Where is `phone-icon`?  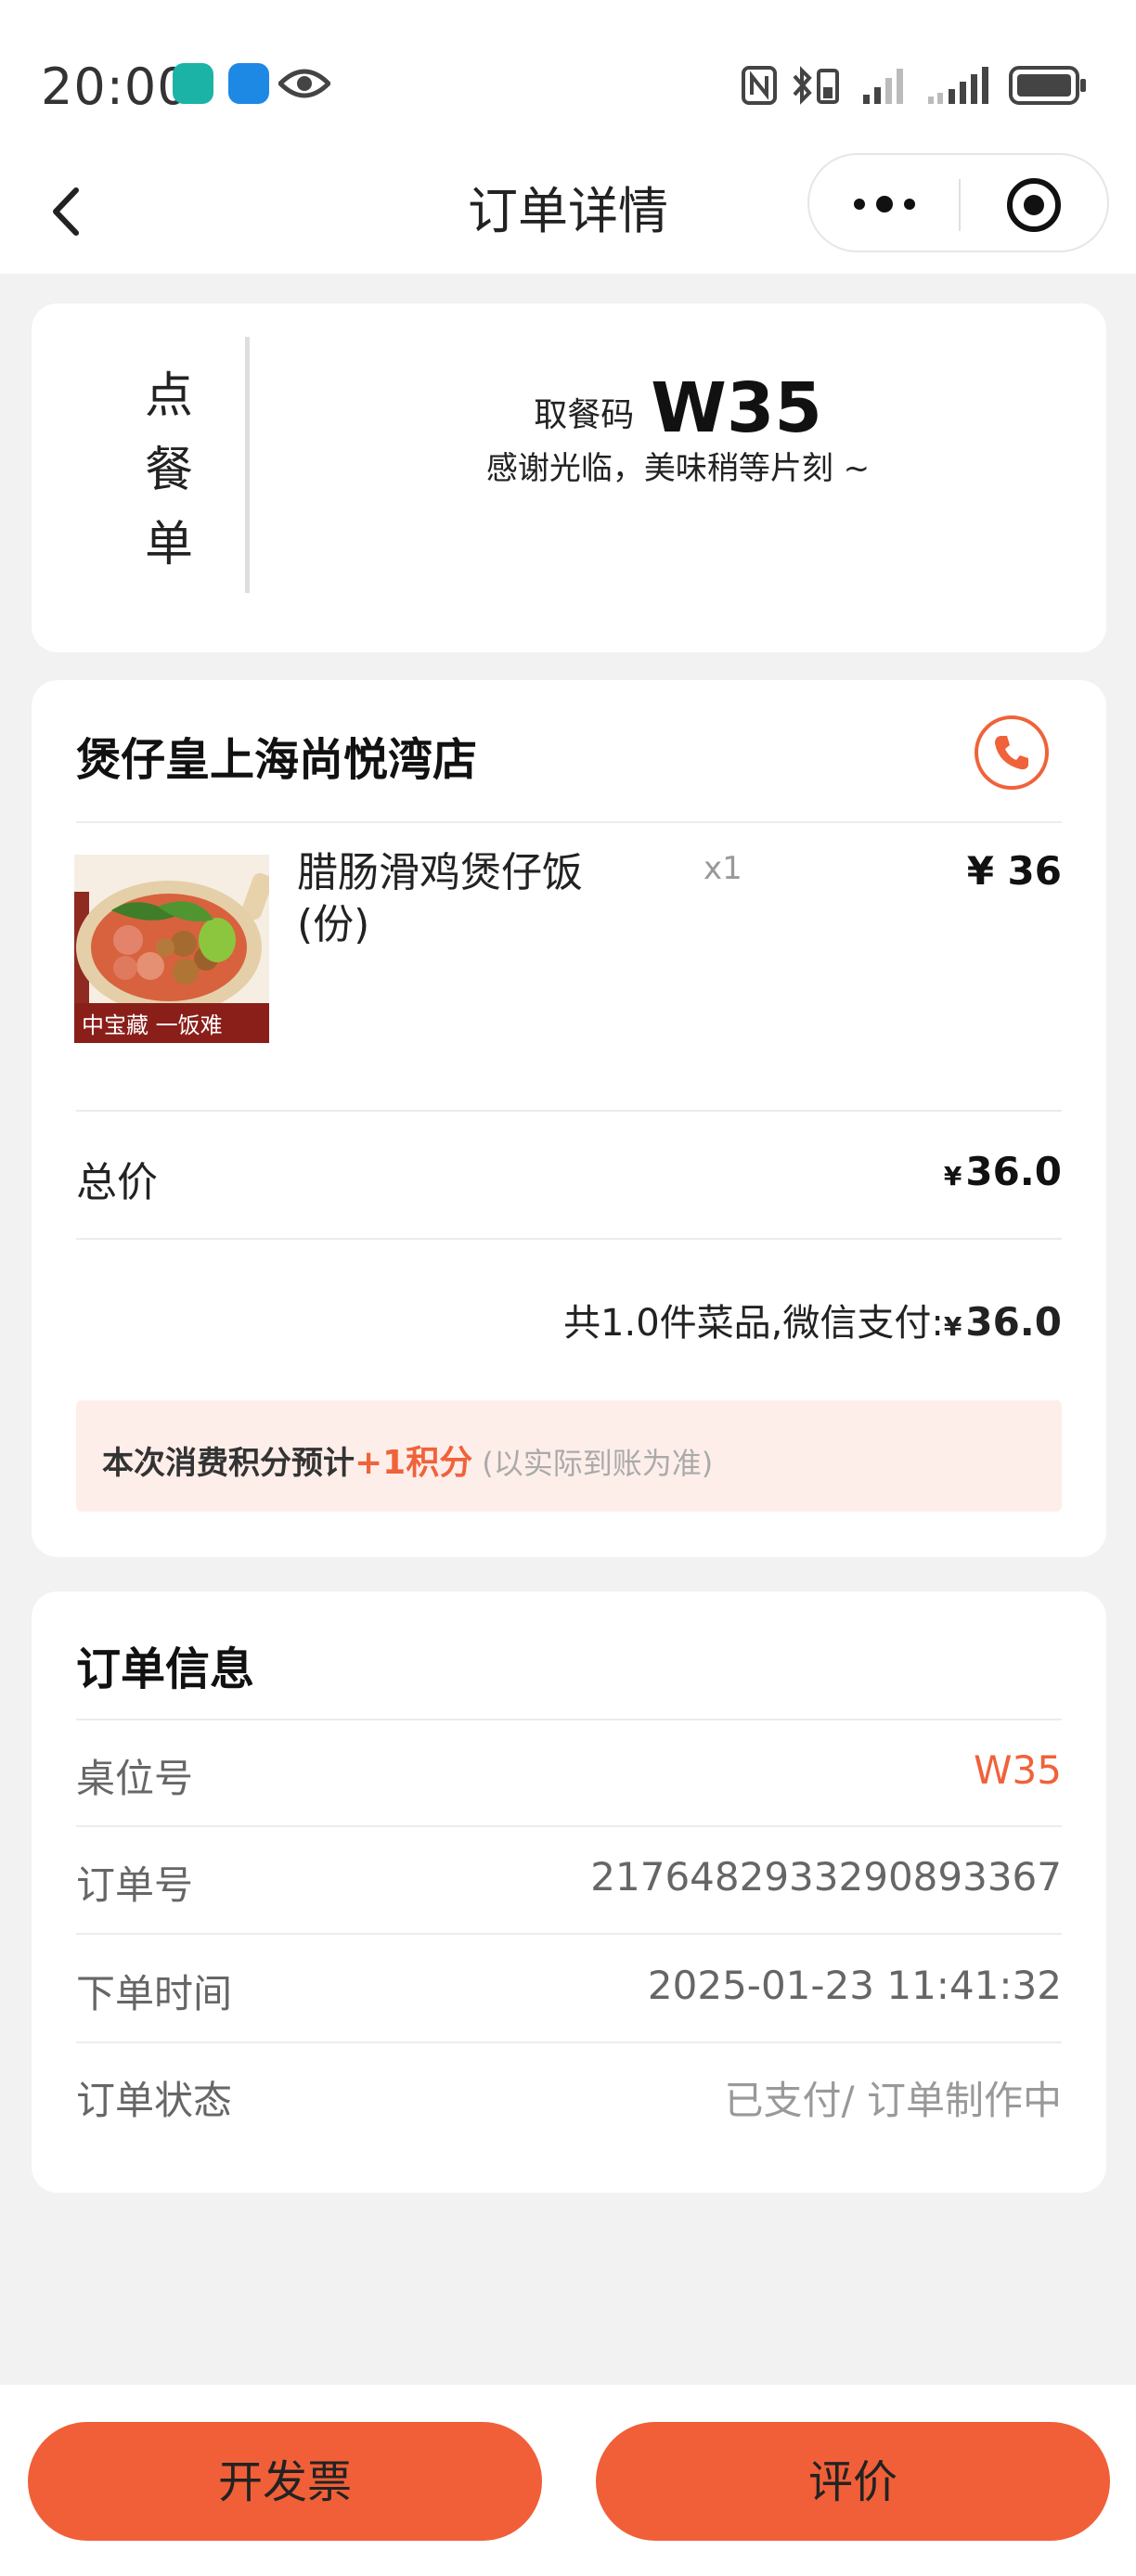 phone-icon is located at coordinates (1011, 753).